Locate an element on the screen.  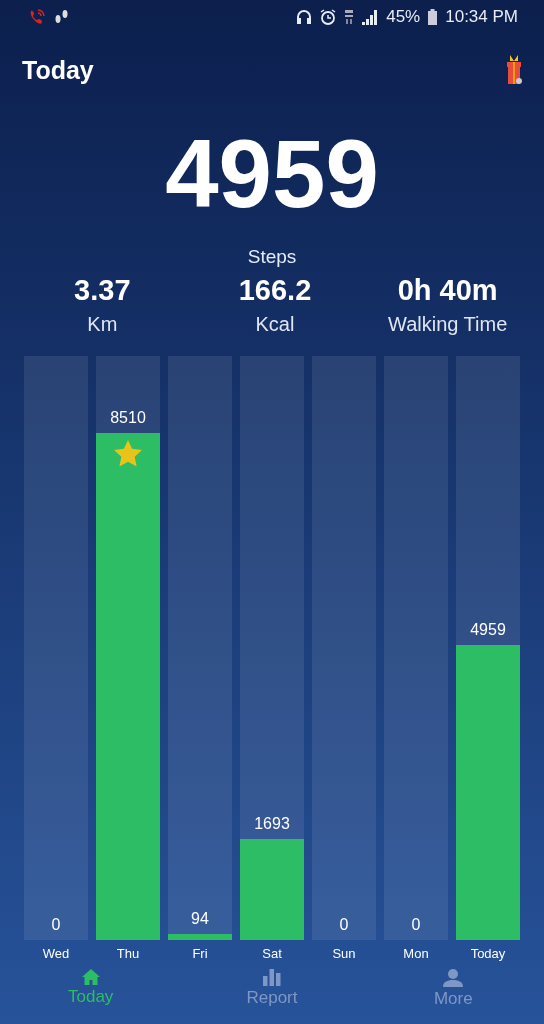
nav-tab: More is located at coordinates (453, 988).